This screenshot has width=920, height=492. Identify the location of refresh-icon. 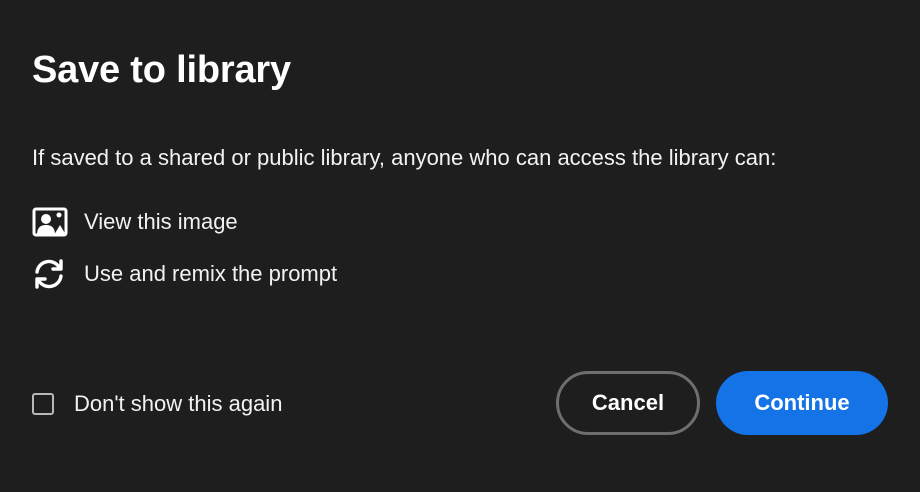
(50, 274).